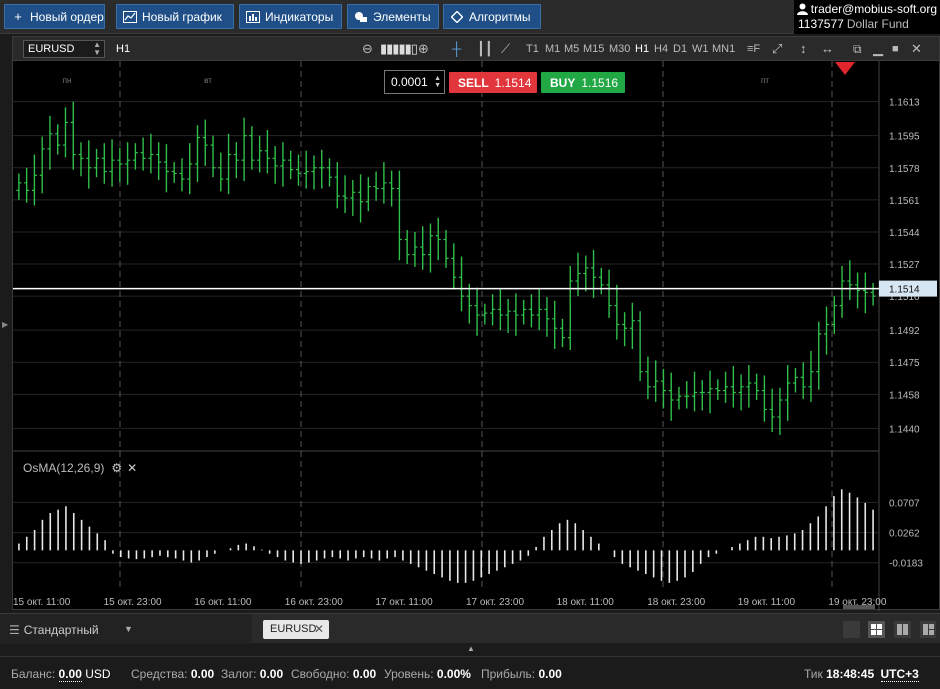  What do you see at coordinates (876, 629) in the screenshot?
I see `layout-grid-button` at bounding box center [876, 629].